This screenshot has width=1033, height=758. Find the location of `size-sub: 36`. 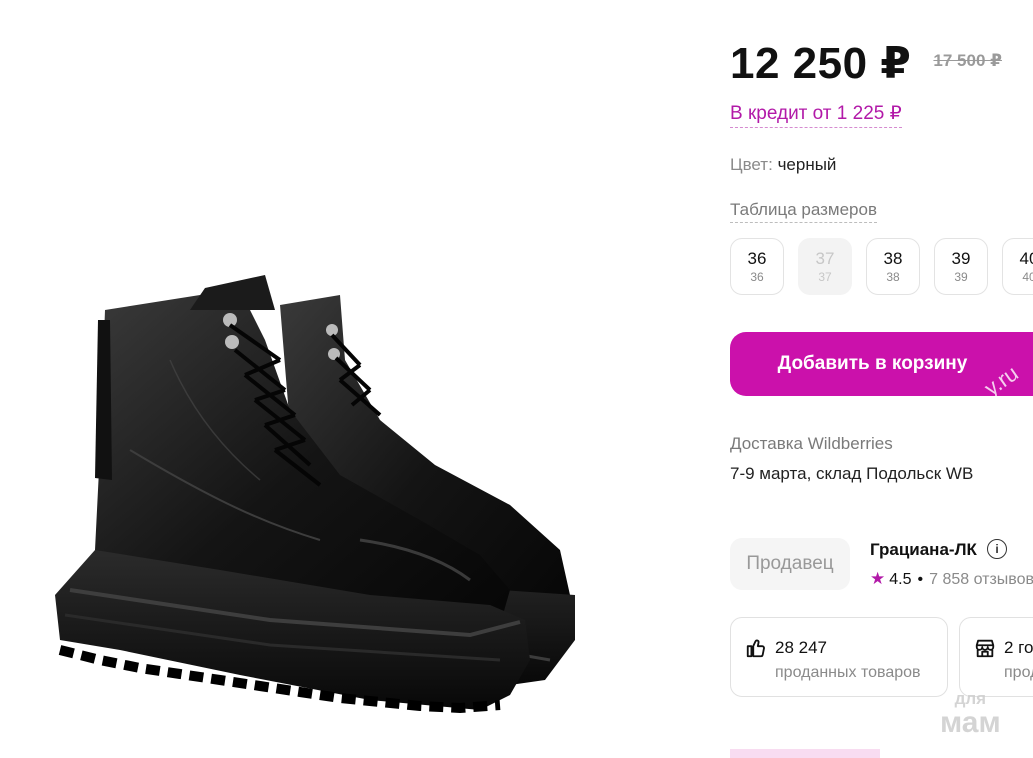

size-sub: 36 is located at coordinates (757, 276).